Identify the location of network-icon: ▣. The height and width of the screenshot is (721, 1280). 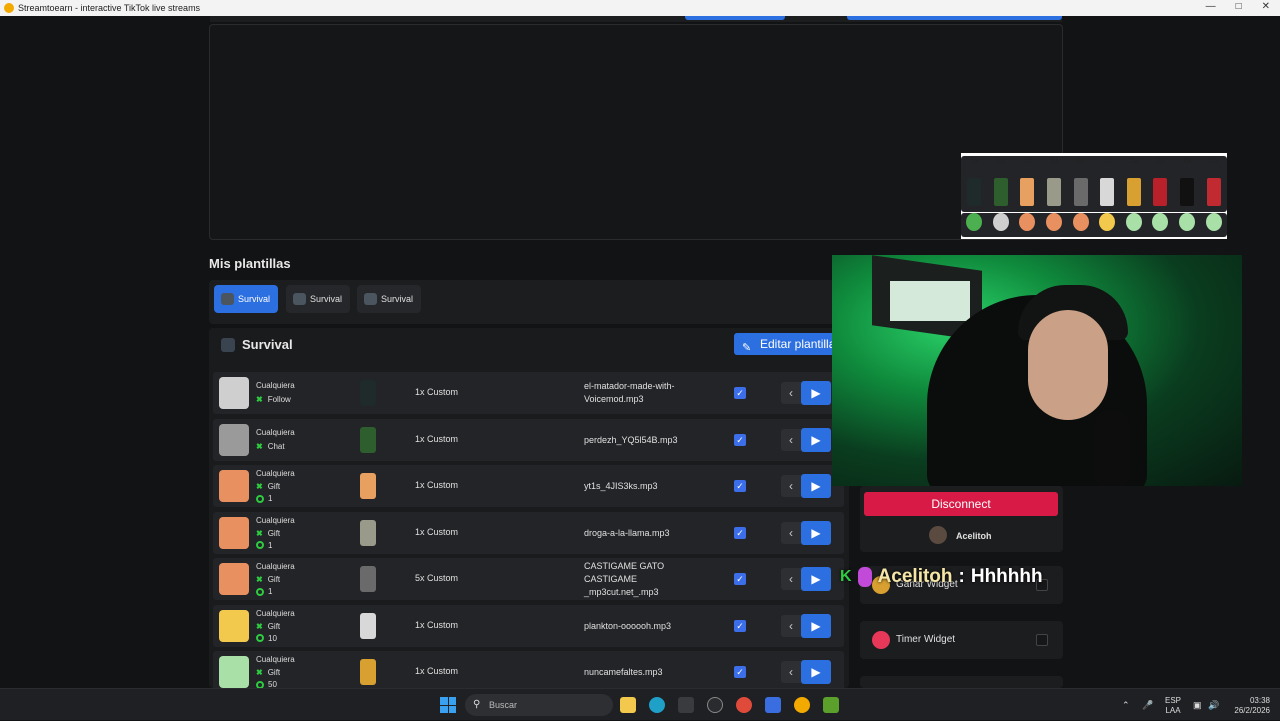
(1197, 705).